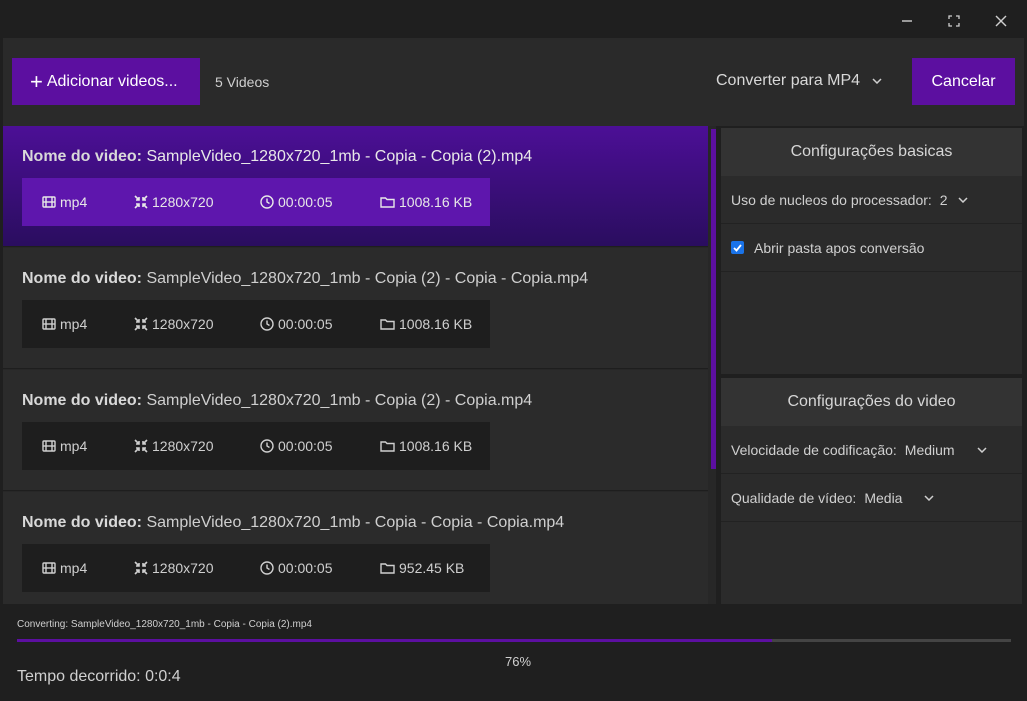 The height and width of the screenshot is (701, 1027). I want to click on open-folder-label: Abrir pasta apos conversão, so click(839, 247).